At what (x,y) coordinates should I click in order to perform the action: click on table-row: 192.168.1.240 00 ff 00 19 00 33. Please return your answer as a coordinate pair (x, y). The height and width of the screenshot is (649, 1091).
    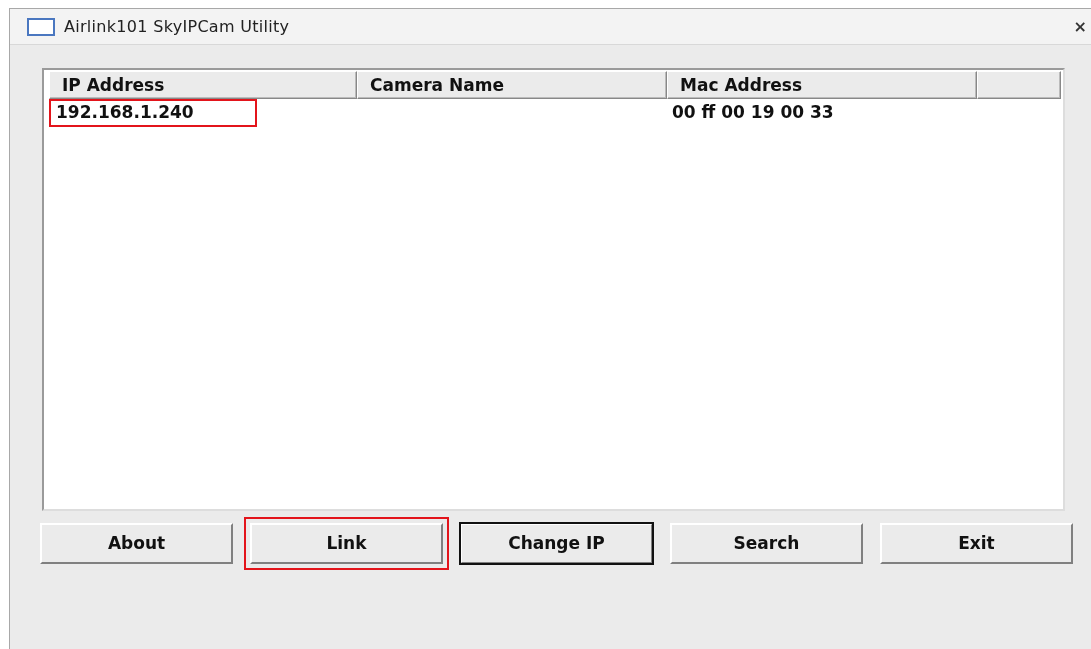
    Looking at the image, I should click on (556, 113).